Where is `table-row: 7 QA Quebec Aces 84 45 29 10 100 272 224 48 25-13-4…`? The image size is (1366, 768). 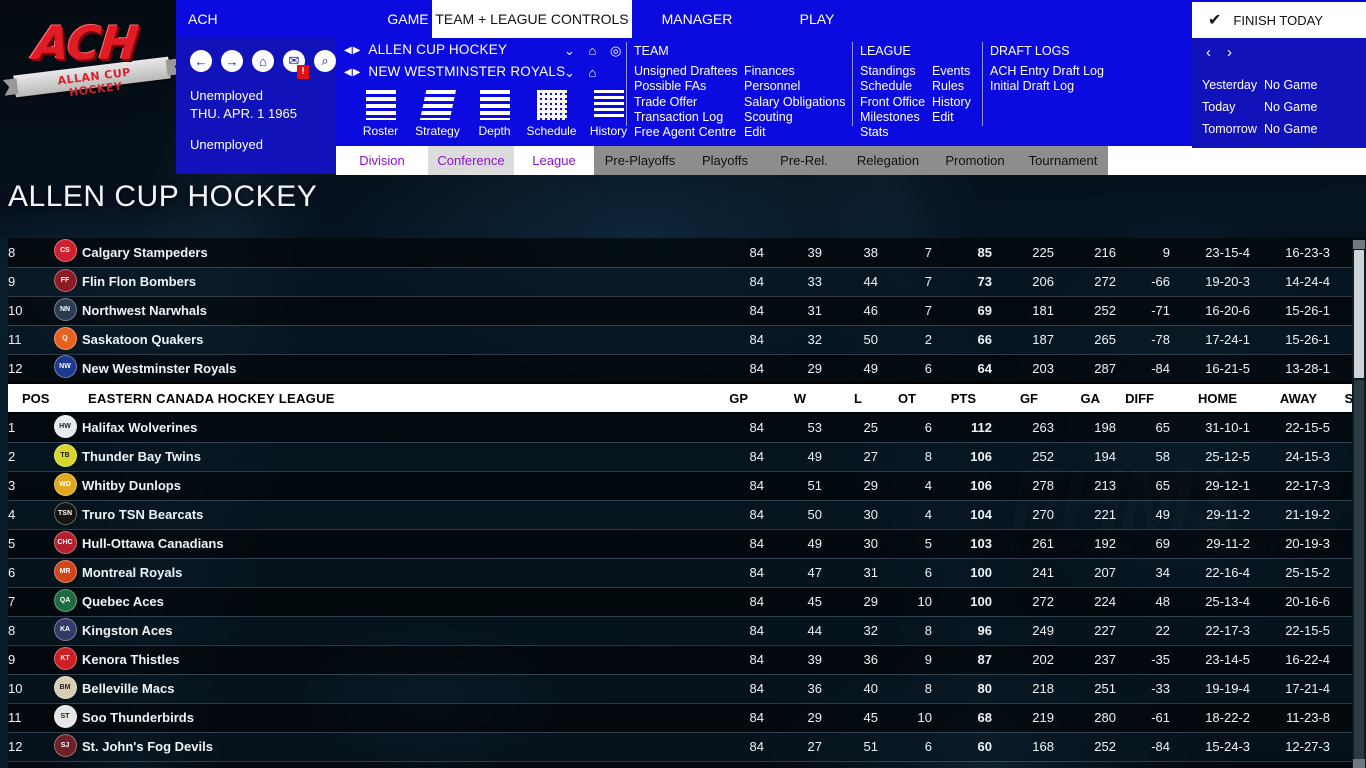
table-row: 7 QA Quebec Aces 84 45 29 10 100 272 224 48 25-13-4… is located at coordinates (687, 602).